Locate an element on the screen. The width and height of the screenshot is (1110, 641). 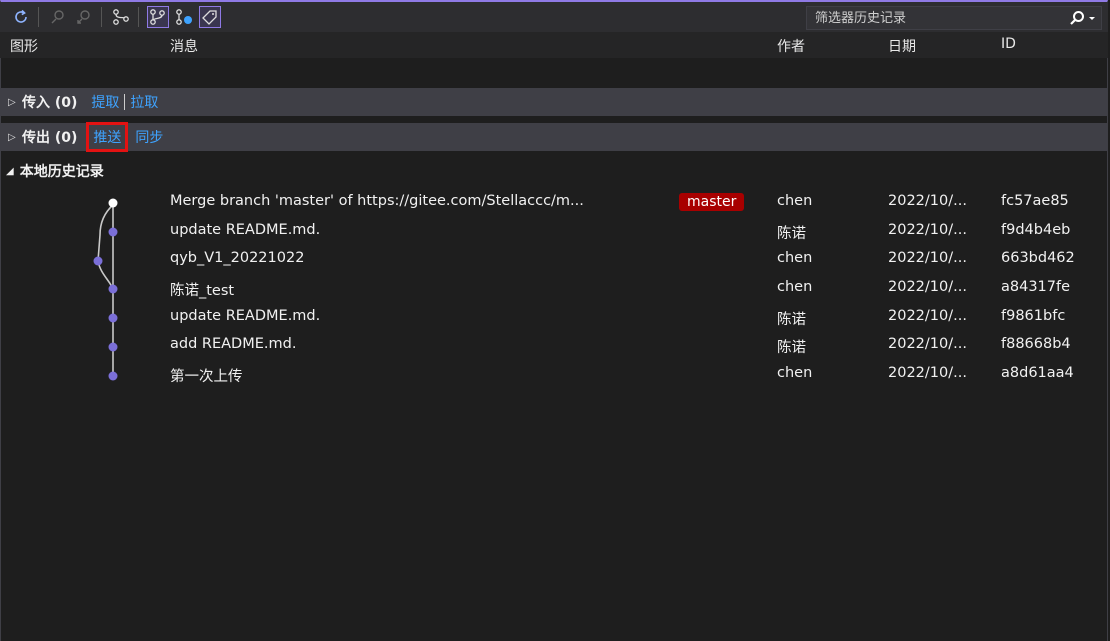
incoming-section: ▷ 传入 (0) 提取 拉取 is located at coordinates (554, 102).